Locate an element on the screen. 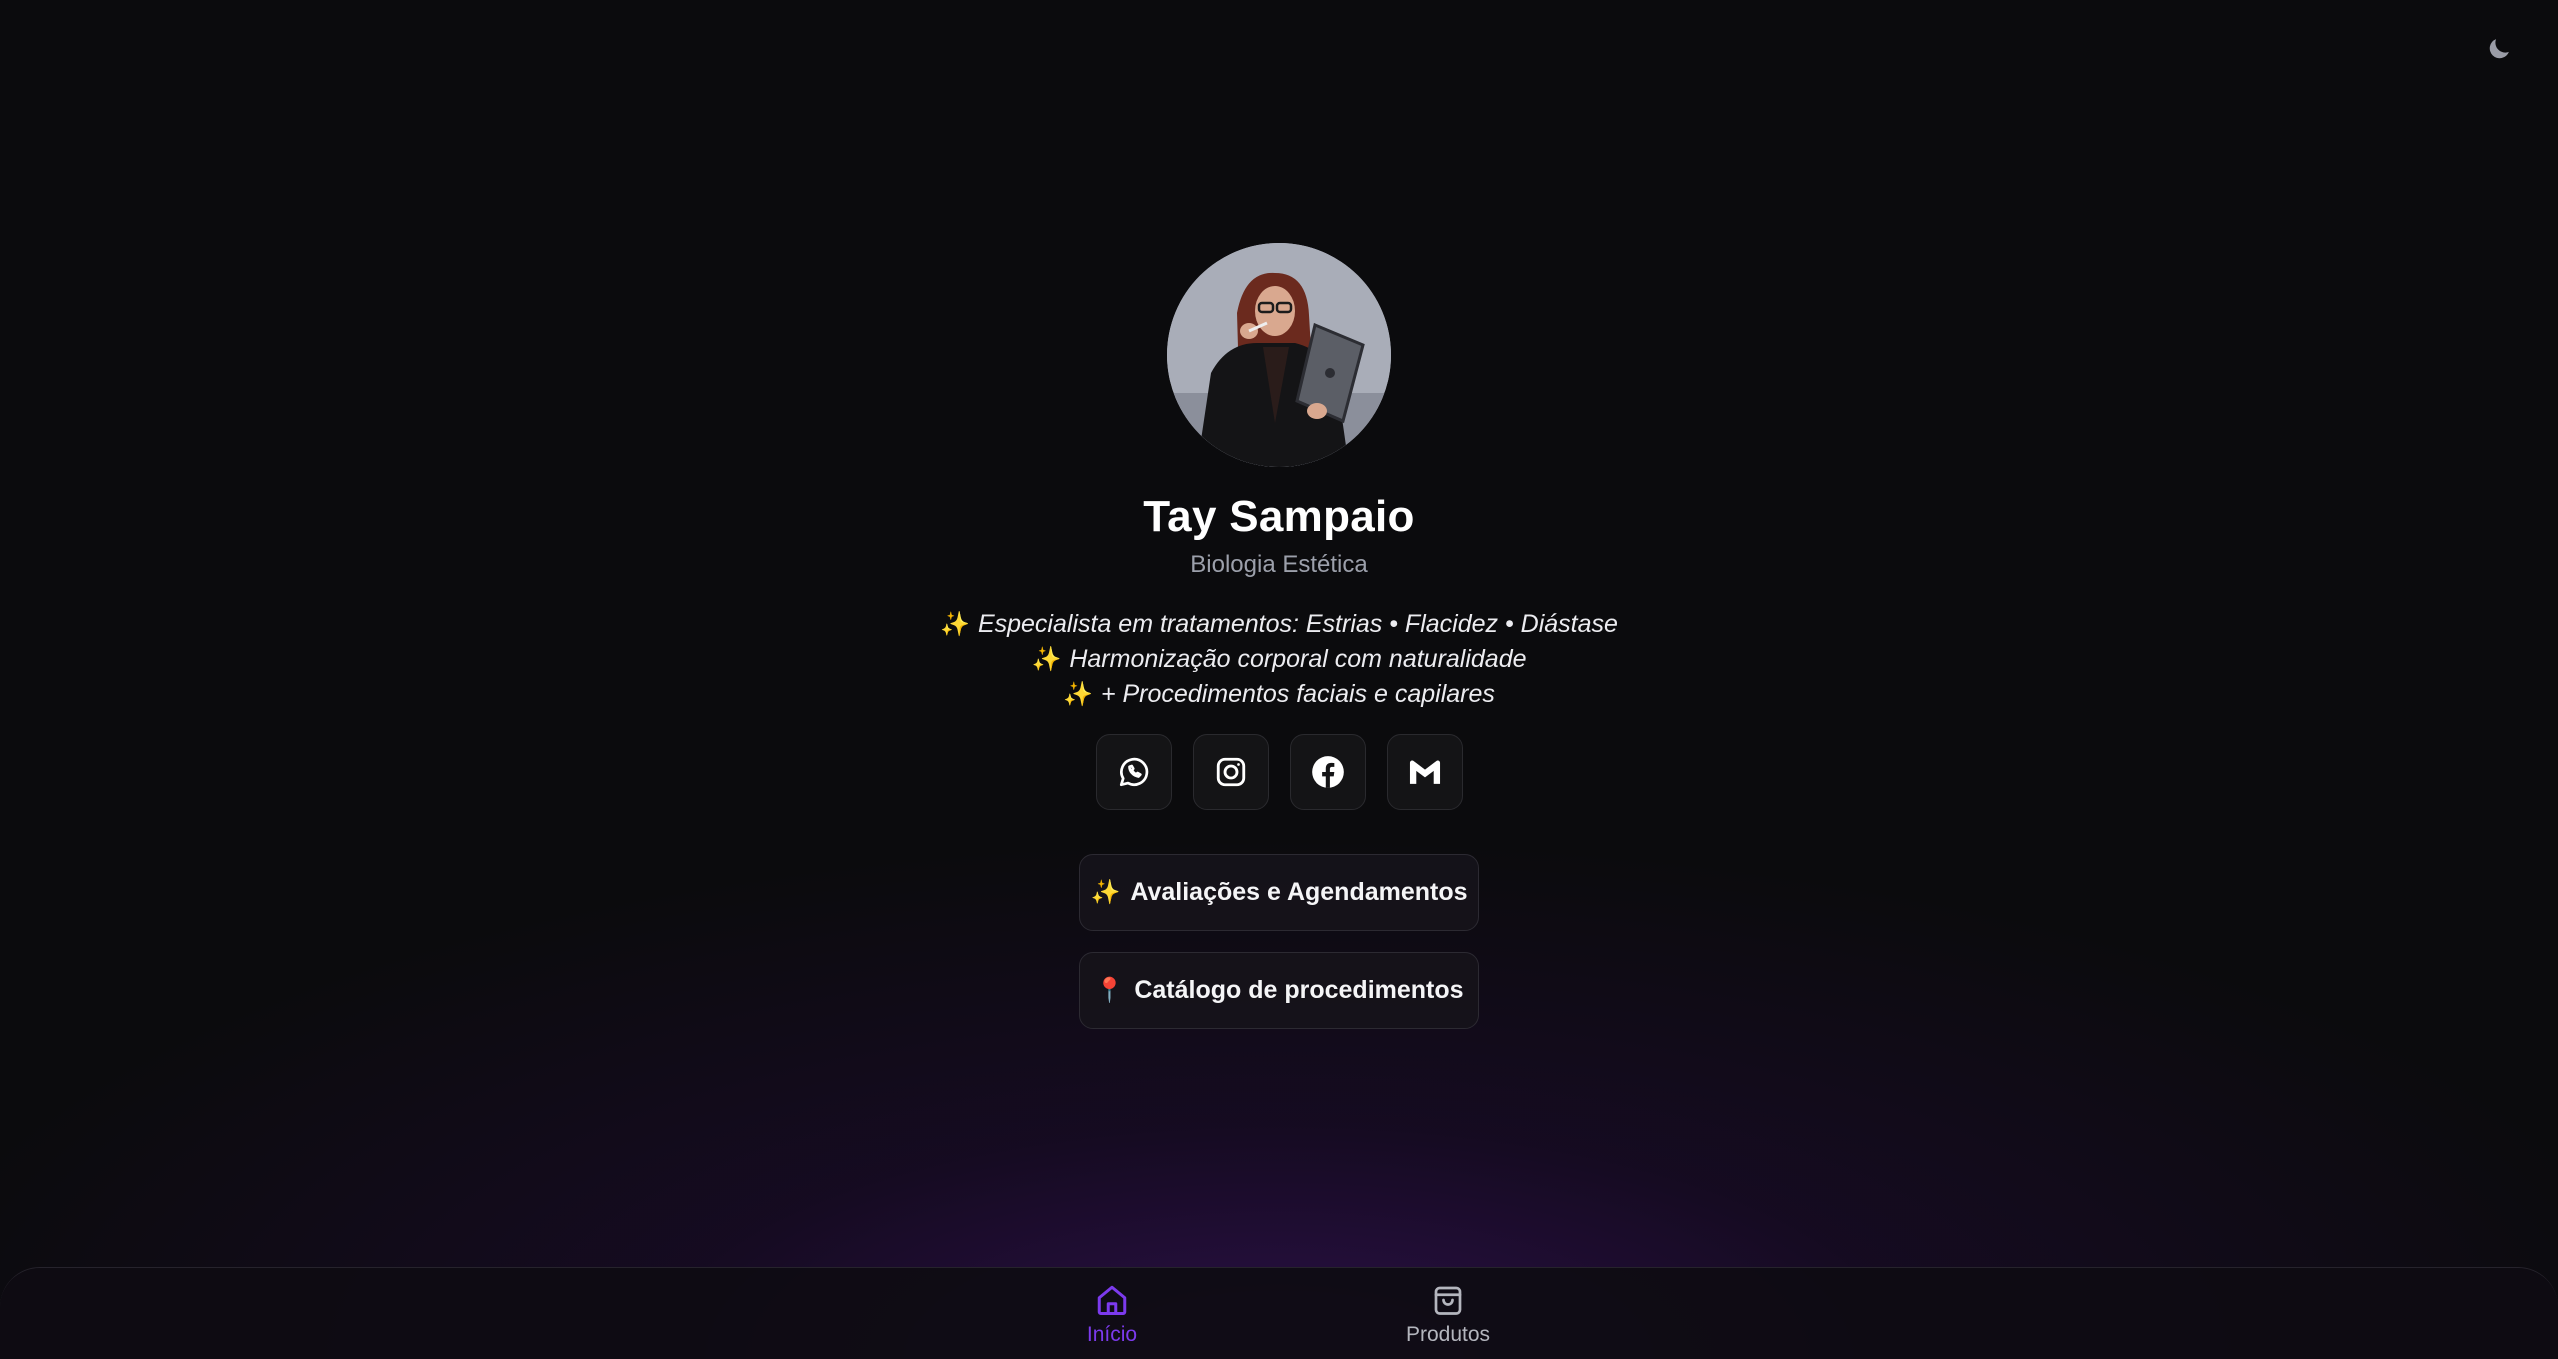 Image resolution: width=2558 pixels, height=1359 pixels. whatsapp-icon is located at coordinates (1133, 772).